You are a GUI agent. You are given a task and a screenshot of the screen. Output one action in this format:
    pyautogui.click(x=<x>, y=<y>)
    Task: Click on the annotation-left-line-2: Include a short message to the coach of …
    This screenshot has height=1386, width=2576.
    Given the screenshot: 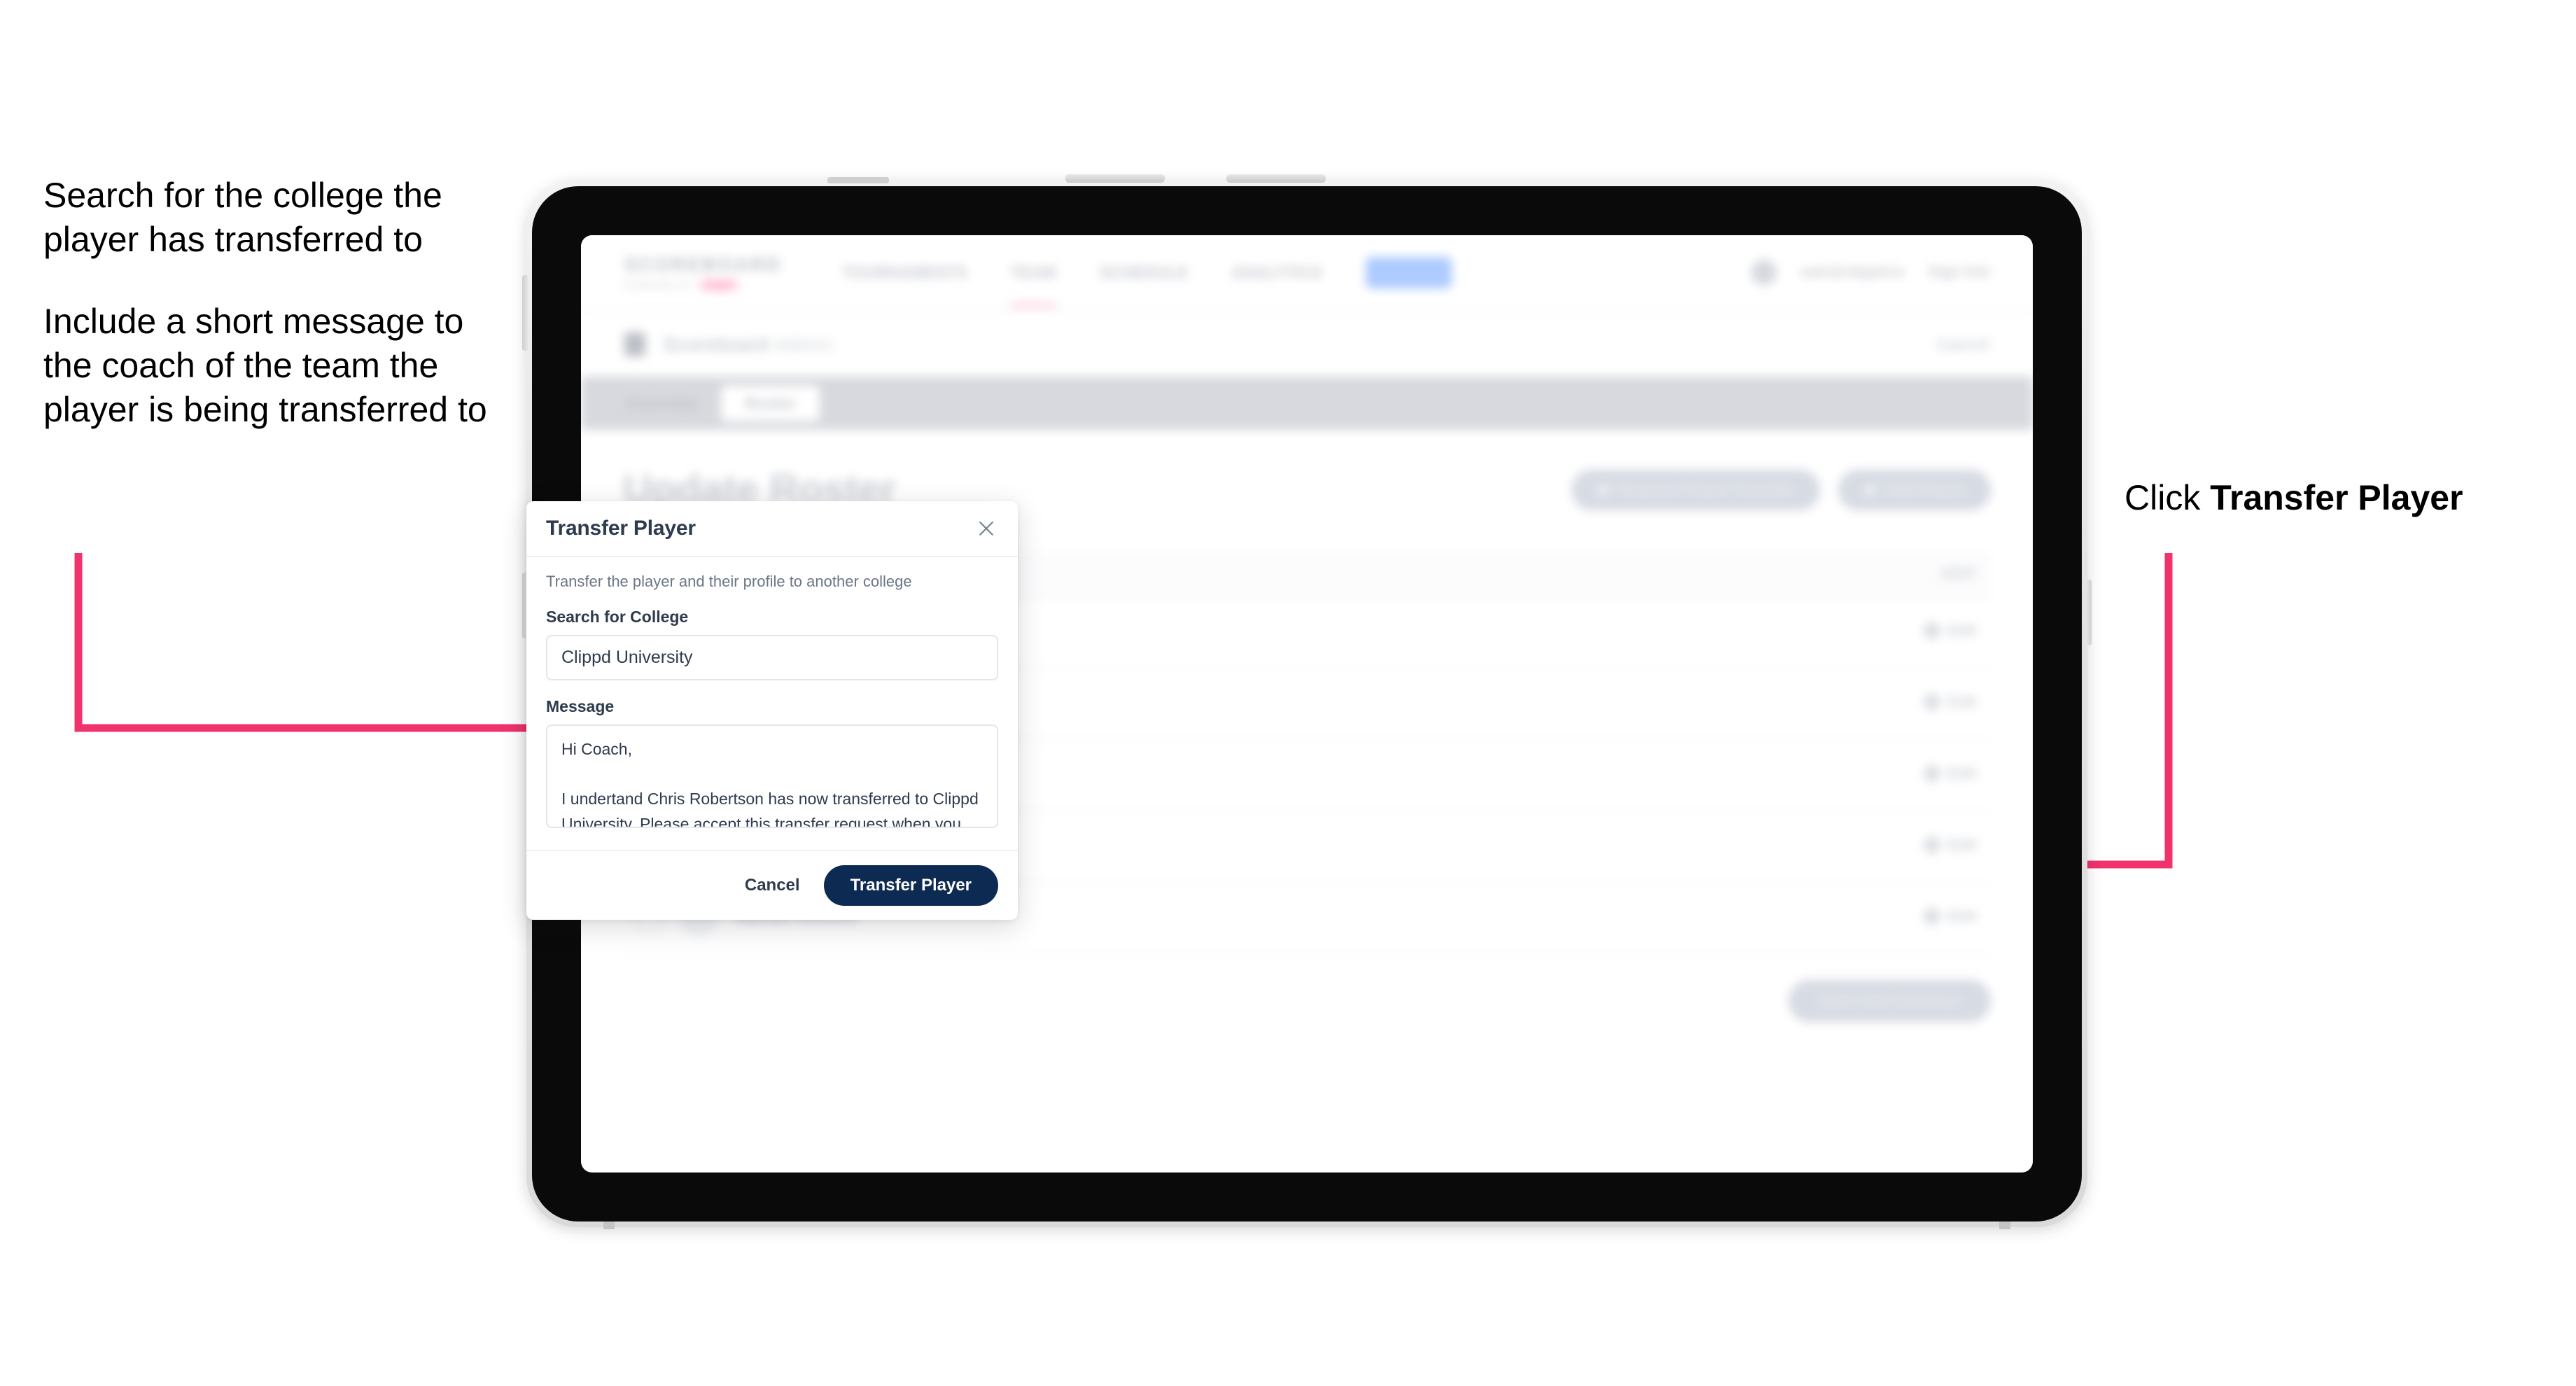 What is the action you would take?
    pyautogui.click(x=265, y=365)
    